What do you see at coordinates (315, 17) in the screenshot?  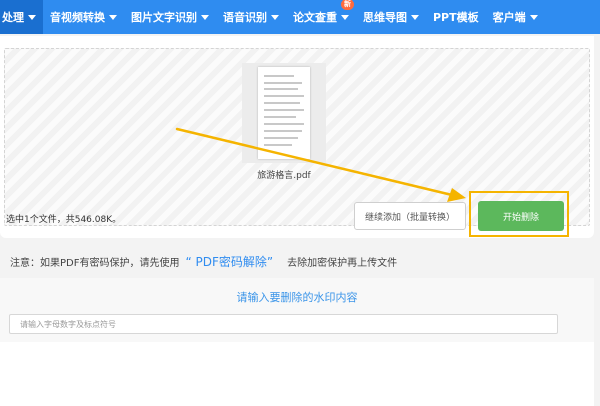 I see `nav-item-label: 论文查重` at bounding box center [315, 17].